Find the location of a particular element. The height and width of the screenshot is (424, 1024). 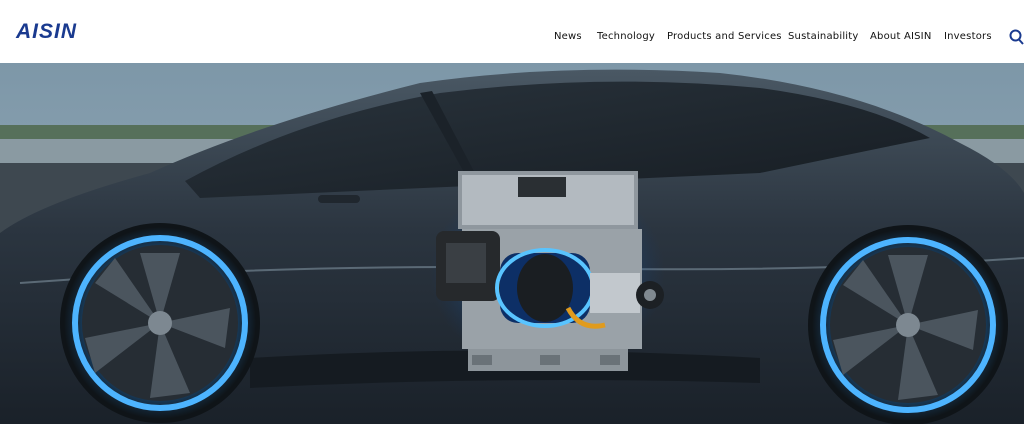

search-icon is located at coordinates (1016, 37).